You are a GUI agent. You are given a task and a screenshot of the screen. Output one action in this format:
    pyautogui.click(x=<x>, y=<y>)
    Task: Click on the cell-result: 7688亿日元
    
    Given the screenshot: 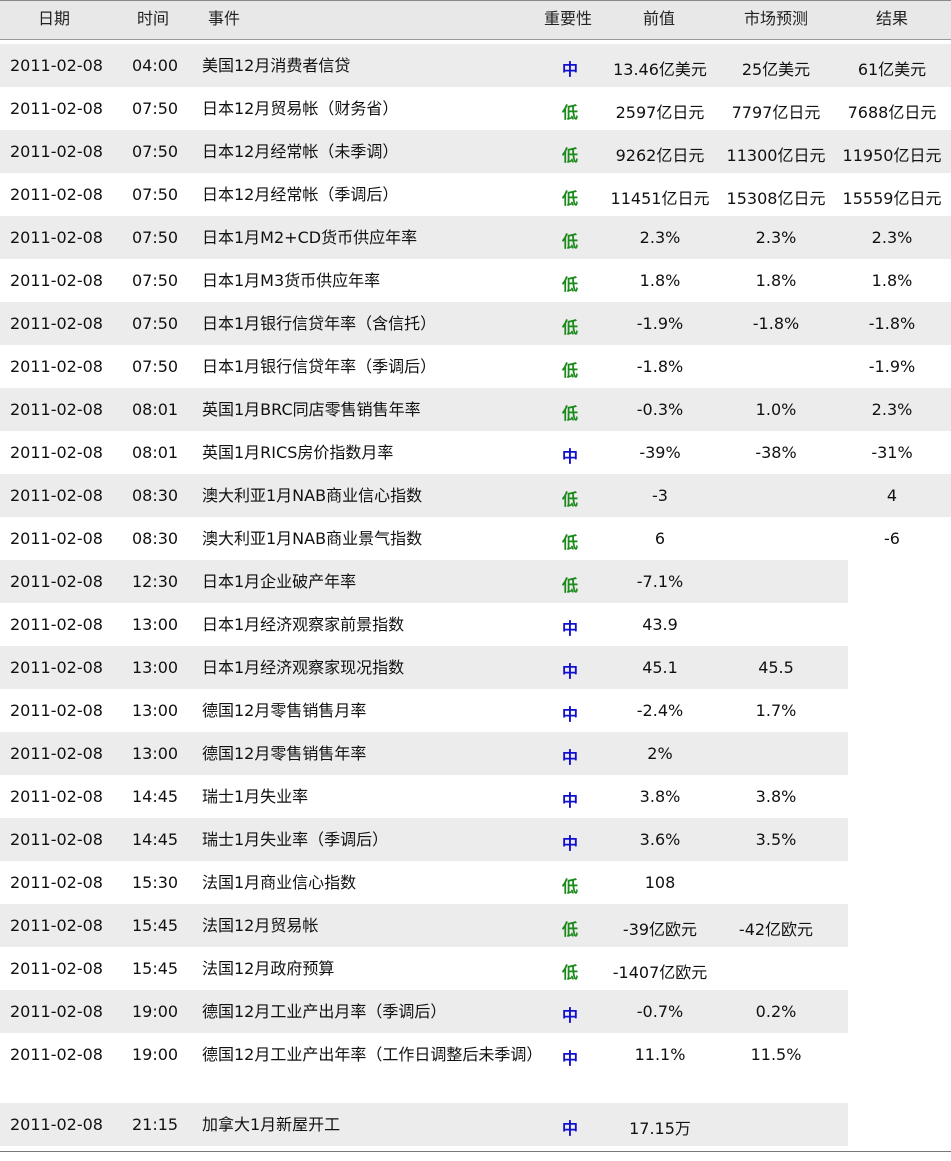 What is the action you would take?
    pyautogui.click(x=892, y=112)
    